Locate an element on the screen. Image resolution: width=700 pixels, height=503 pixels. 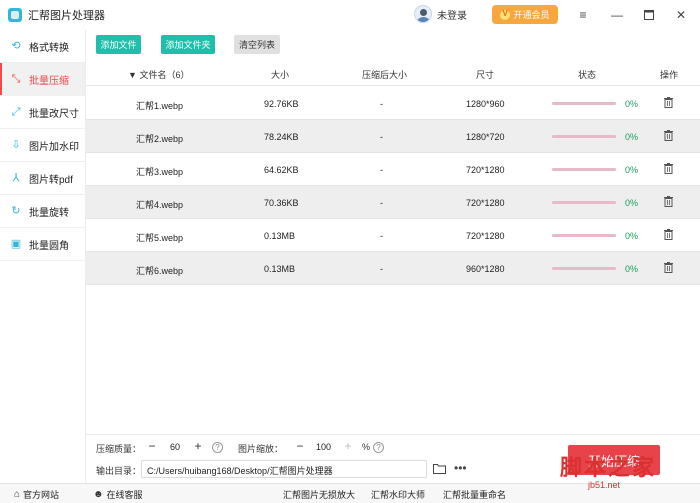
output-label: 输出目录： is located at coordinates (119, 471).